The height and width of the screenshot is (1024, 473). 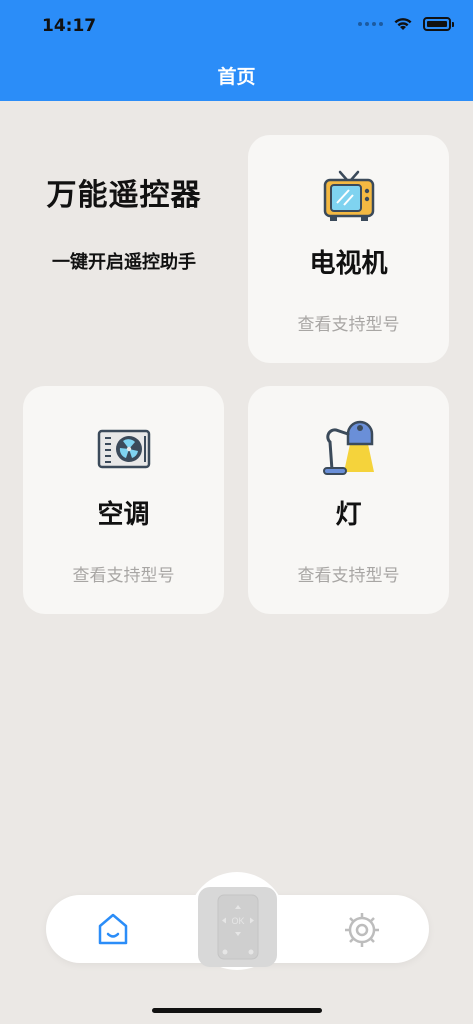 What do you see at coordinates (124, 573) in the screenshot?
I see `card-ac-models-link: 查看支持型号` at bounding box center [124, 573].